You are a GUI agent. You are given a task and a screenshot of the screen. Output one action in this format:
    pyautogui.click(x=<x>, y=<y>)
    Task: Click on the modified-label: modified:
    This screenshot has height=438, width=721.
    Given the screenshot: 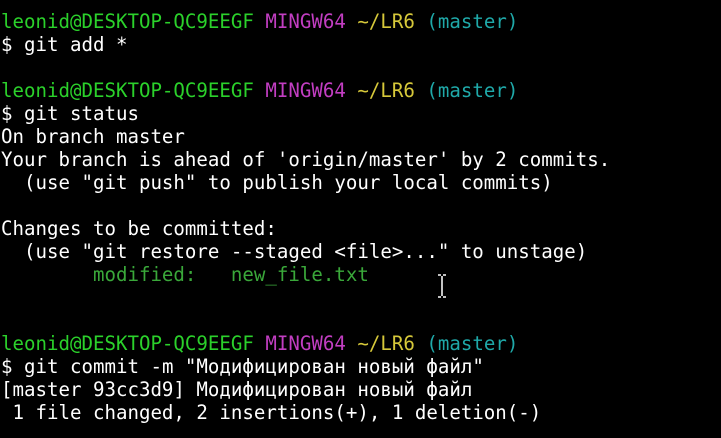 What is the action you would take?
    pyautogui.click(x=116, y=274)
    